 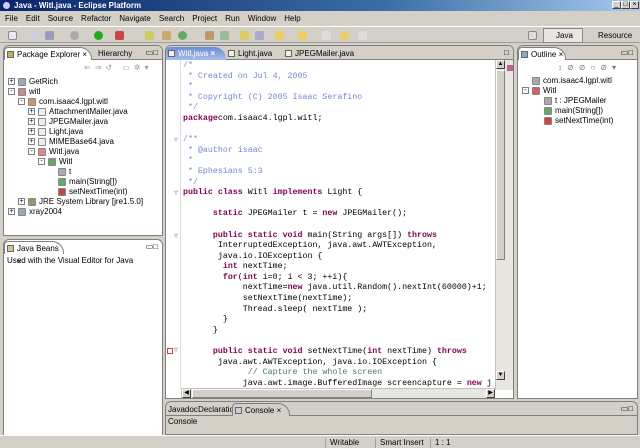 What do you see at coordinates (135, 18) in the screenshot?
I see `menu-navigate: Navigate` at bounding box center [135, 18].